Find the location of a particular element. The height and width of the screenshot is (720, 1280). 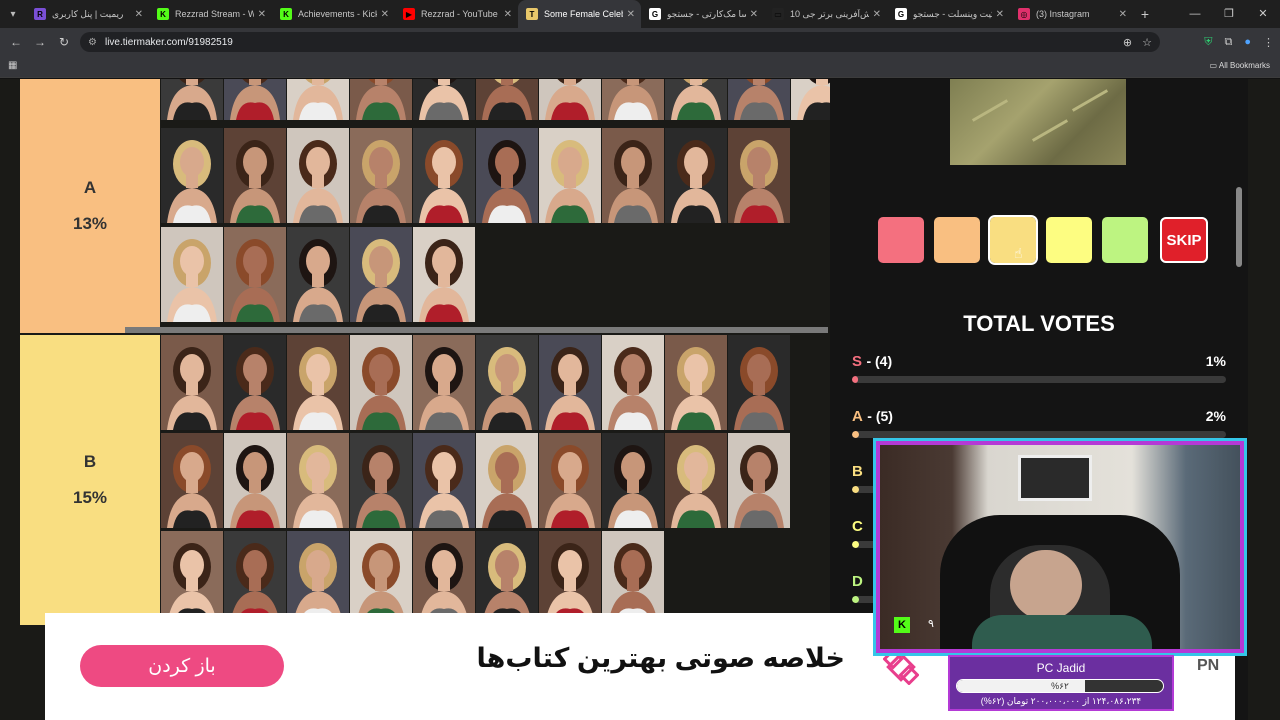

site-info-icon: ⚙ is located at coordinates (92, 42).